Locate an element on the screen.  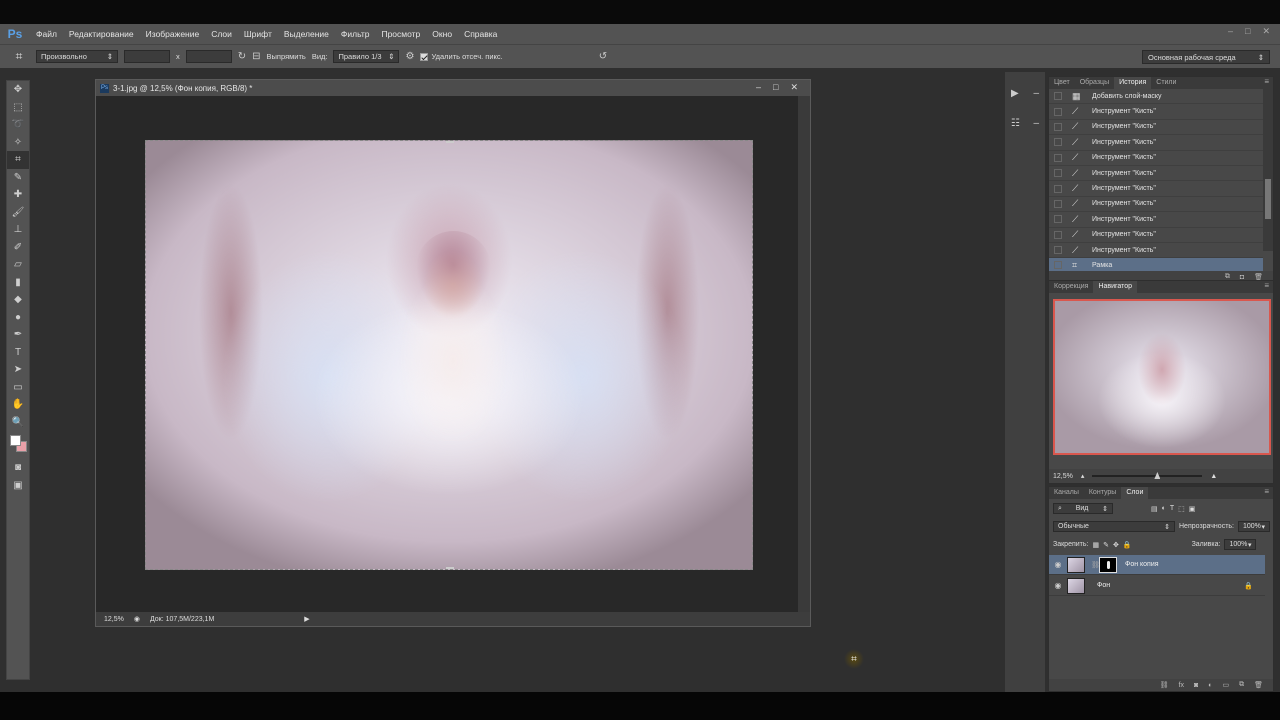
move-tool-icon: ✥ is located at coordinates (18, 90).